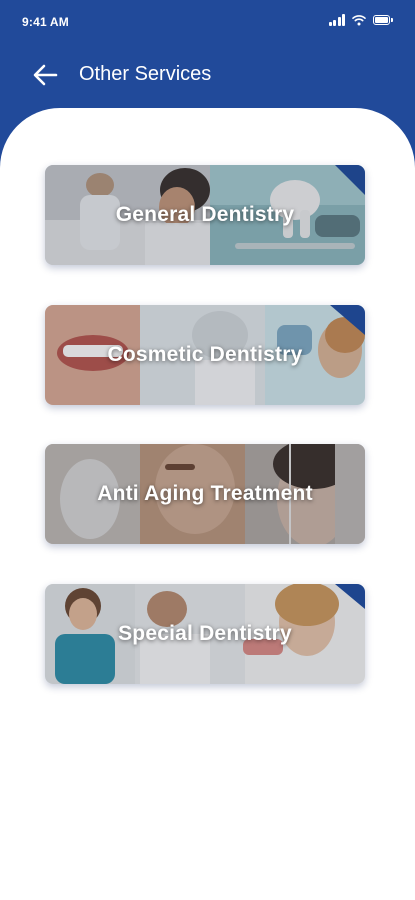 The width and height of the screenshot is (415, 900). I want to click on status-icons, so click(361, 20).